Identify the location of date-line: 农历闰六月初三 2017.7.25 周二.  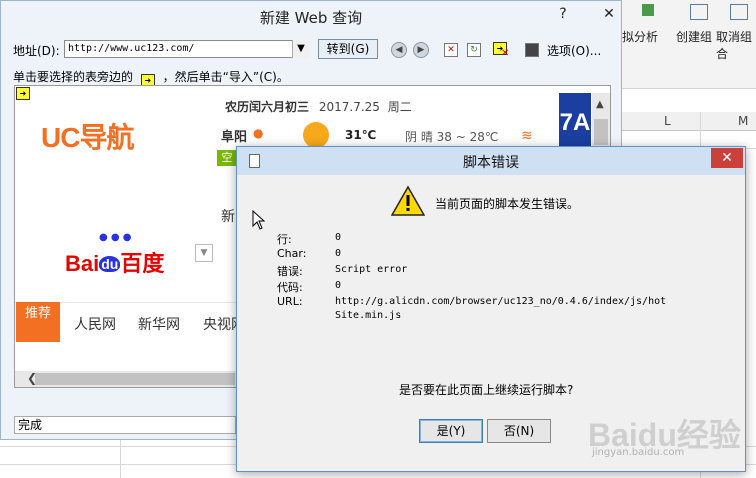
(318, 106).